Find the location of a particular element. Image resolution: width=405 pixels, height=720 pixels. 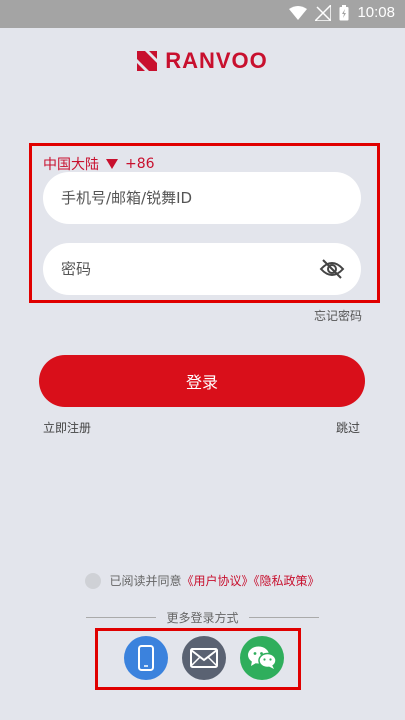

email-login-button is located at coordinates (204, 658).